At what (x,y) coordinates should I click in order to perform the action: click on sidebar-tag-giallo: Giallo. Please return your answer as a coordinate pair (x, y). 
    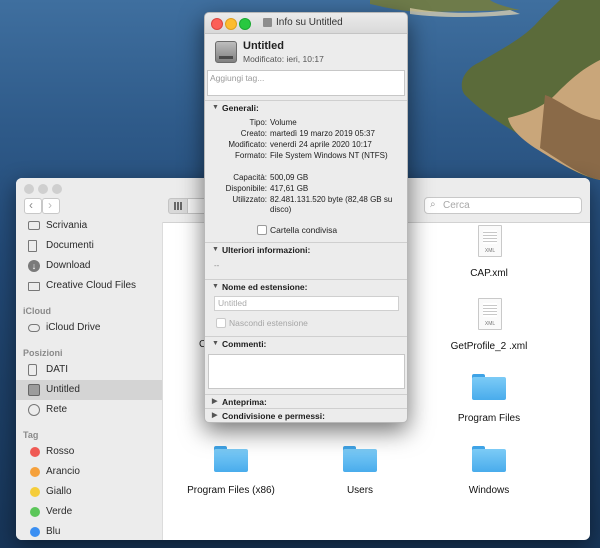
    Looking at the image, I should click on (89, 492).